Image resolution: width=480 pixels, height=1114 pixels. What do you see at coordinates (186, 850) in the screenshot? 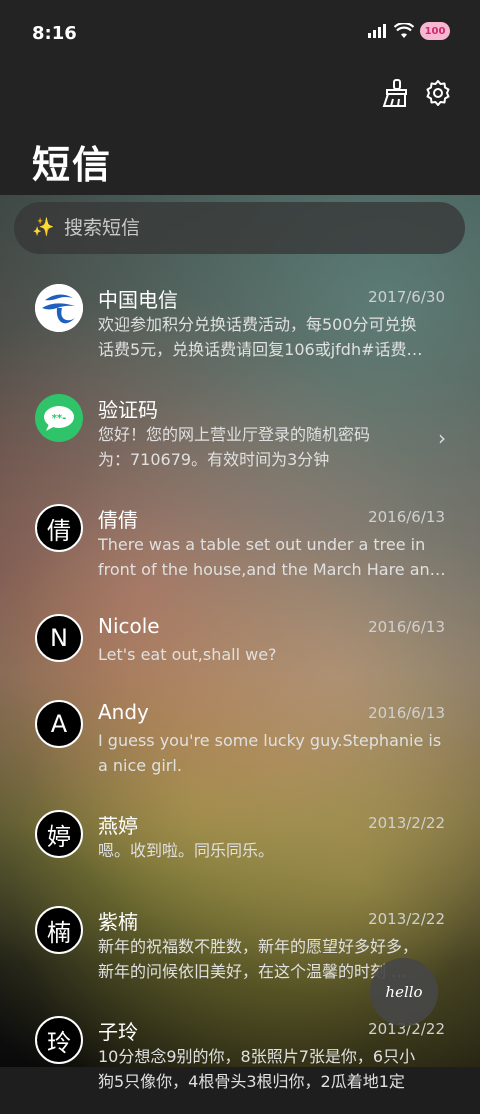
I see `preview-line: 嗯。收到啦。同乐同乐。` at bounding box center [186, 850].